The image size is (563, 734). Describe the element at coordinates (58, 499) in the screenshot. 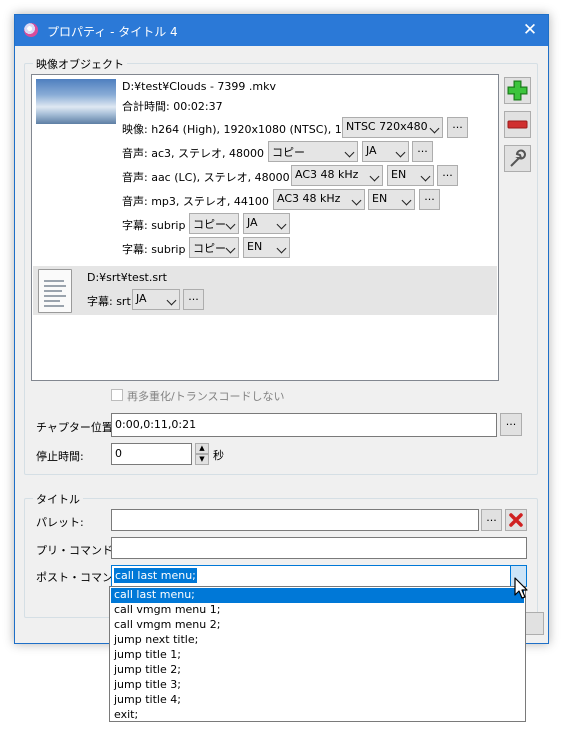

I see `title-group-label: タイトル` at that location.